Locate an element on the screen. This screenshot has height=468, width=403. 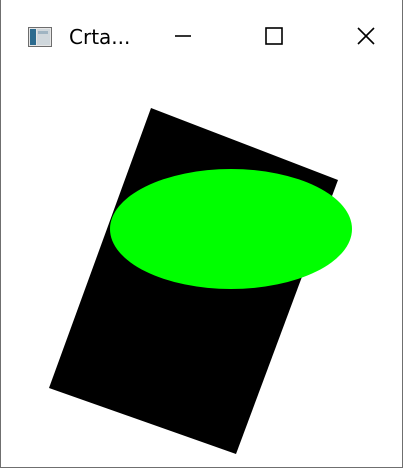
minimize-icon is located at coordinates (183, 36).